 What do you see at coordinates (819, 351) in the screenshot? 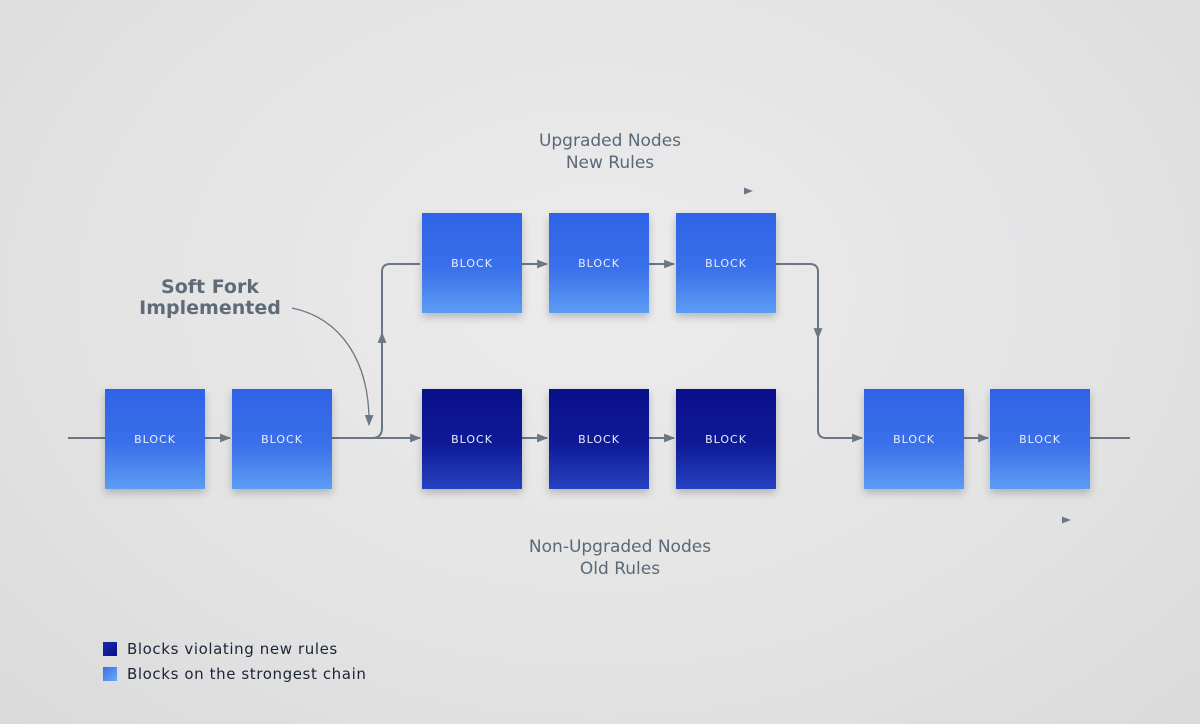
I see `connector-merge-down` at bounding box center [819, 351].